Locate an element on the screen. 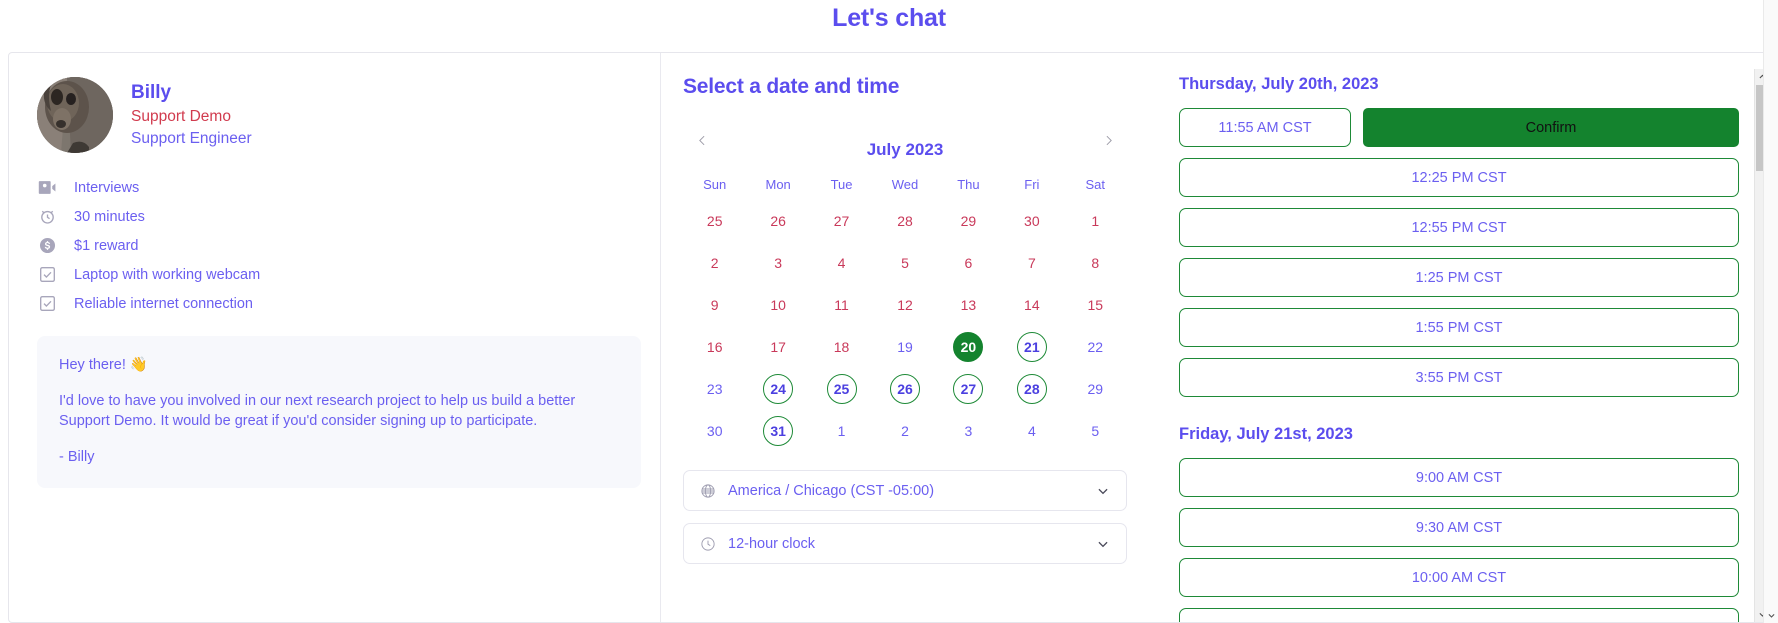  next-month-button is located at coordinates (1108, 140).